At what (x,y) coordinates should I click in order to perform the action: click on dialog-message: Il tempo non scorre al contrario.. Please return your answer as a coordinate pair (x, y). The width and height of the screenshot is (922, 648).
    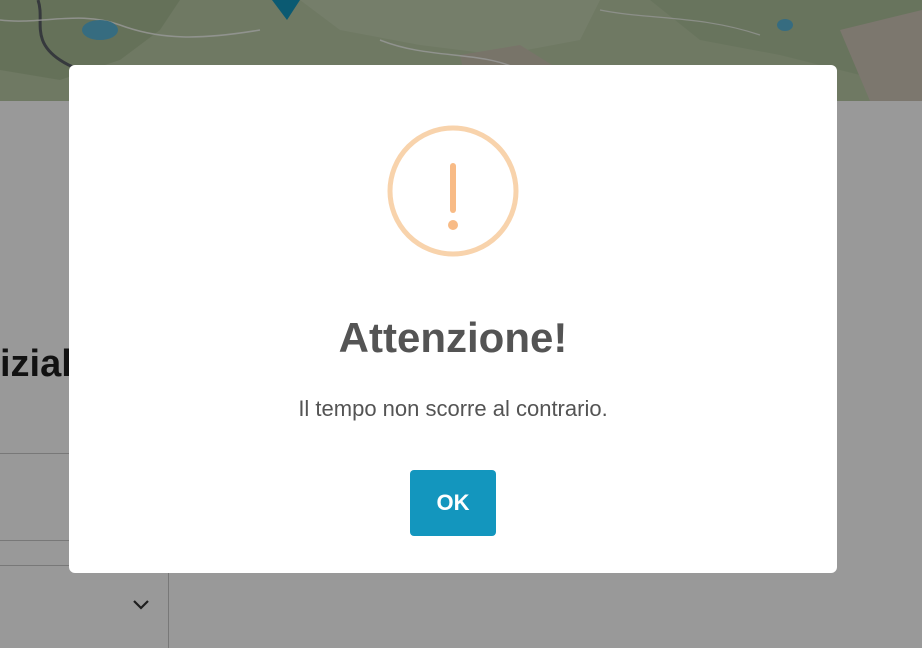
    Looking at the image, I should click on (453, 408).